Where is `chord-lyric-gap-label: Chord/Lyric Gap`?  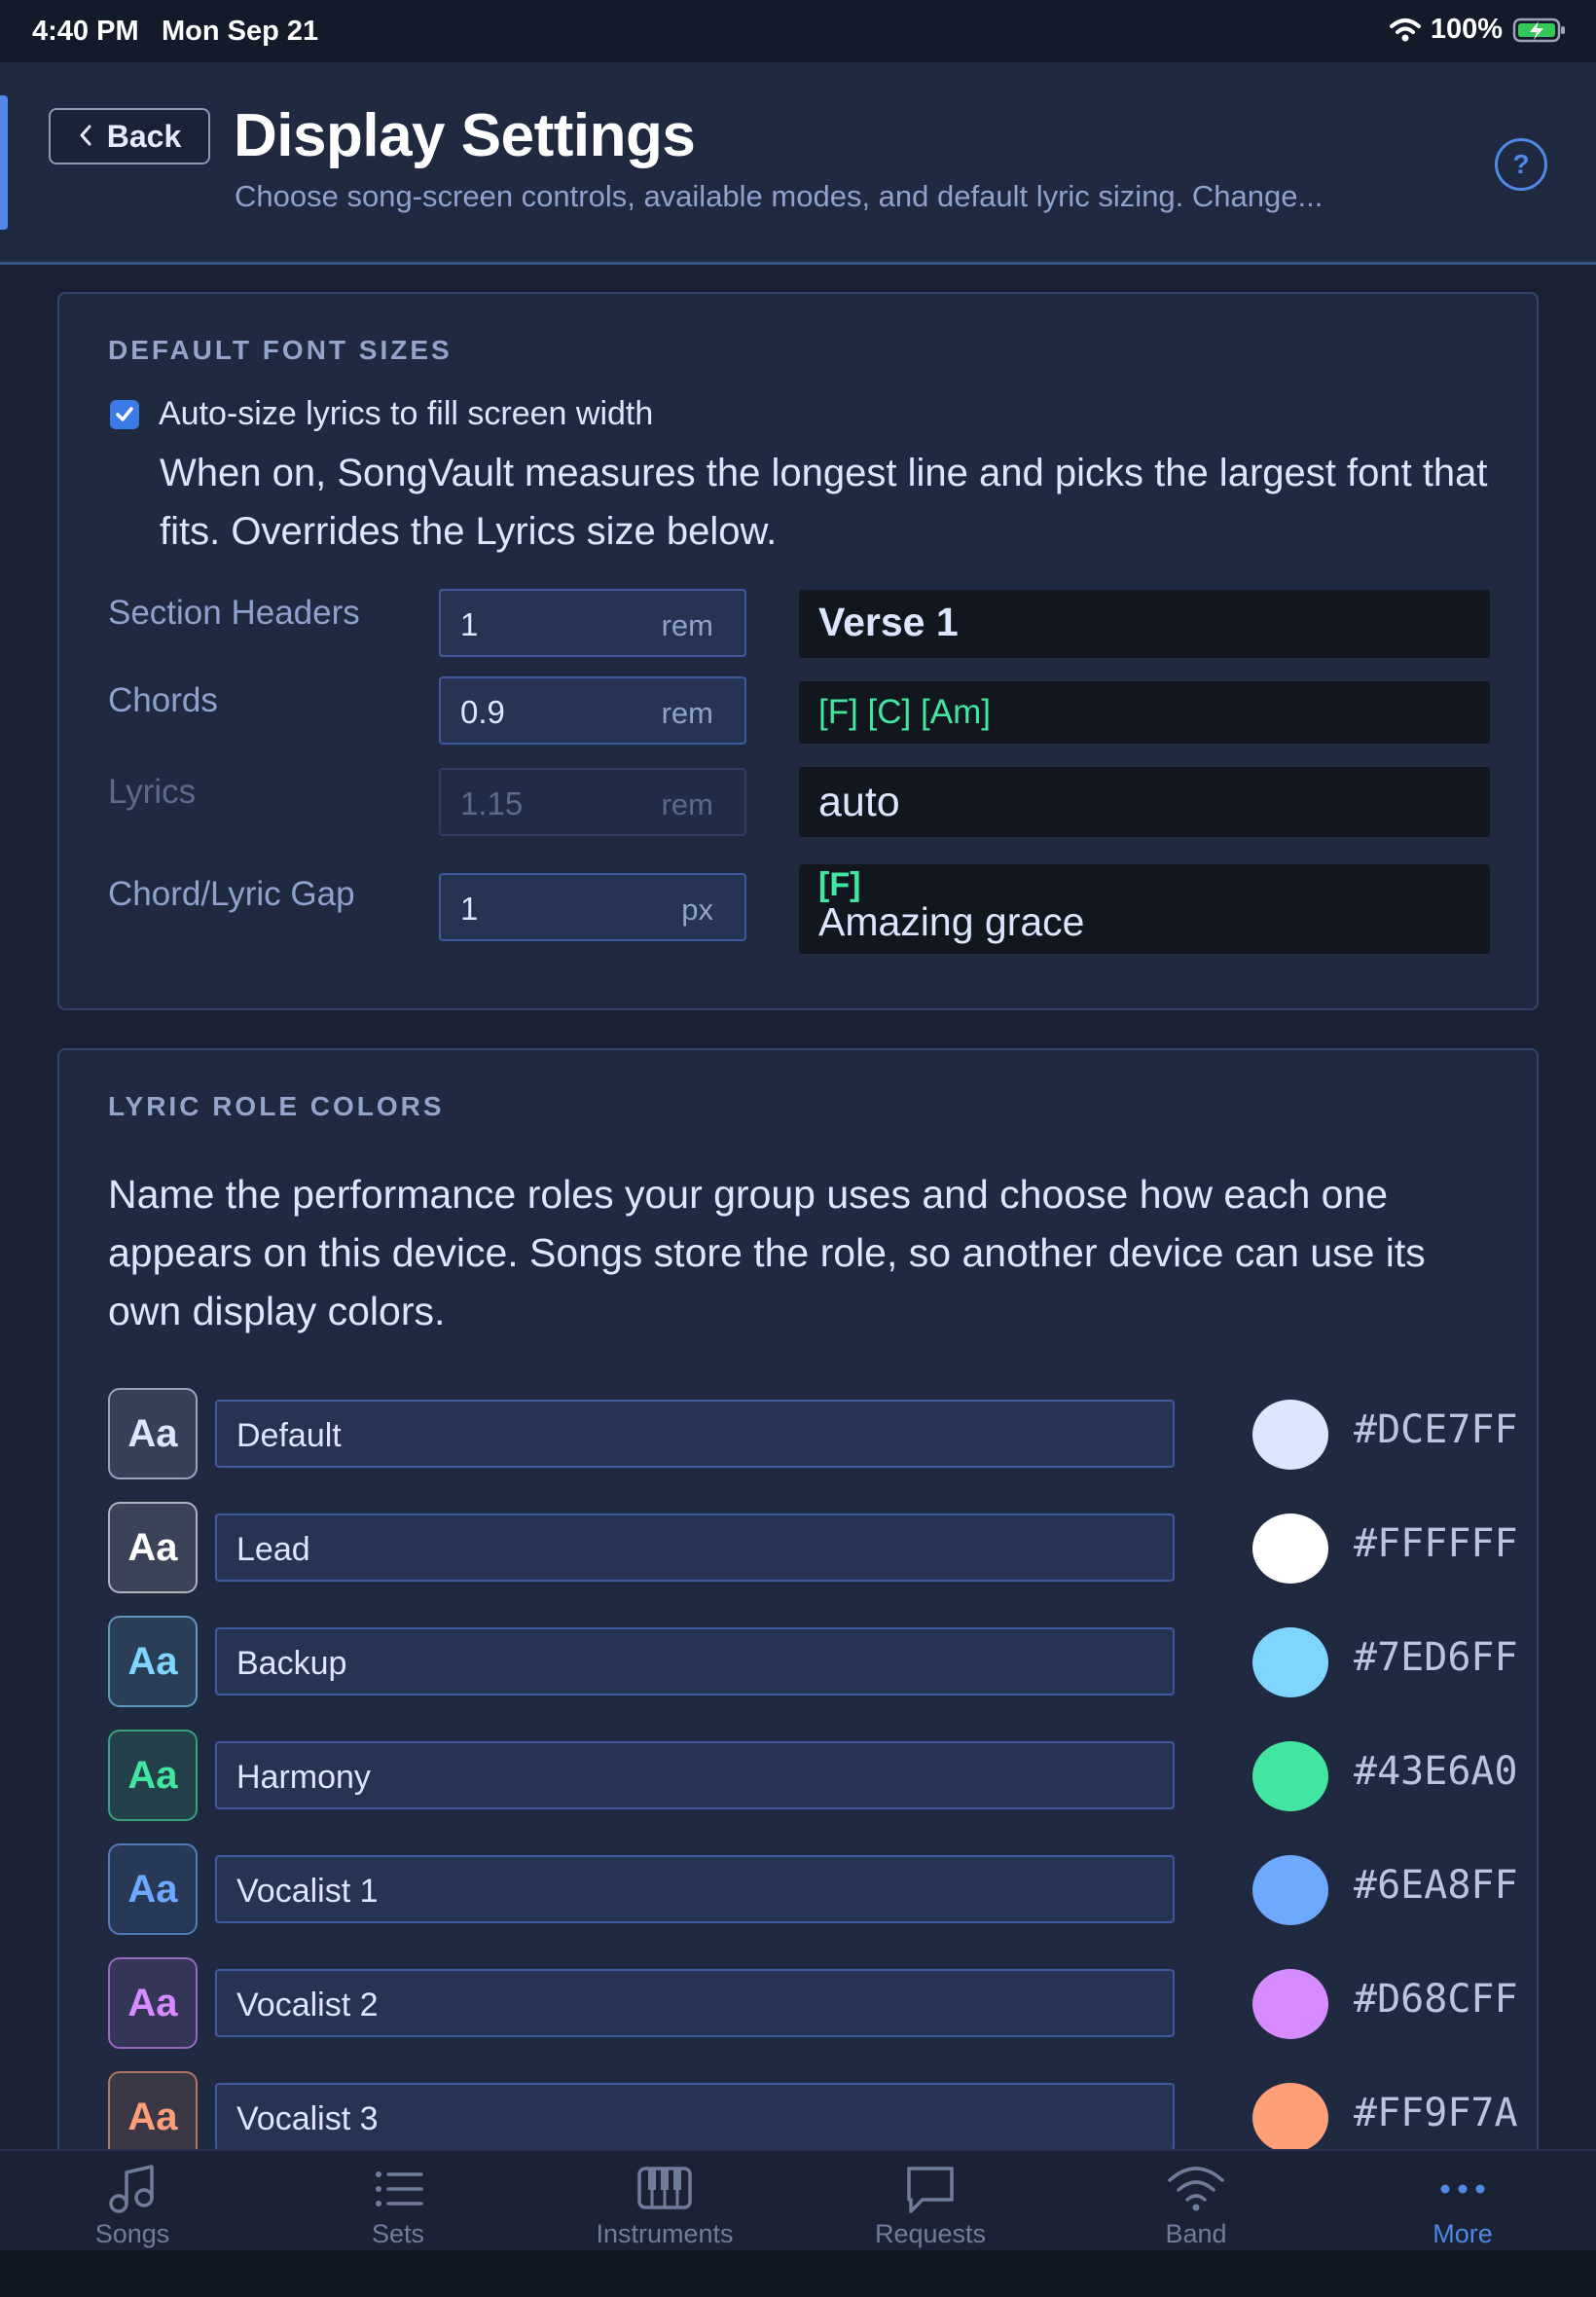
chord-lyric-gap-label: Chord/Lyric Gap is located at coordinates (231, 894).